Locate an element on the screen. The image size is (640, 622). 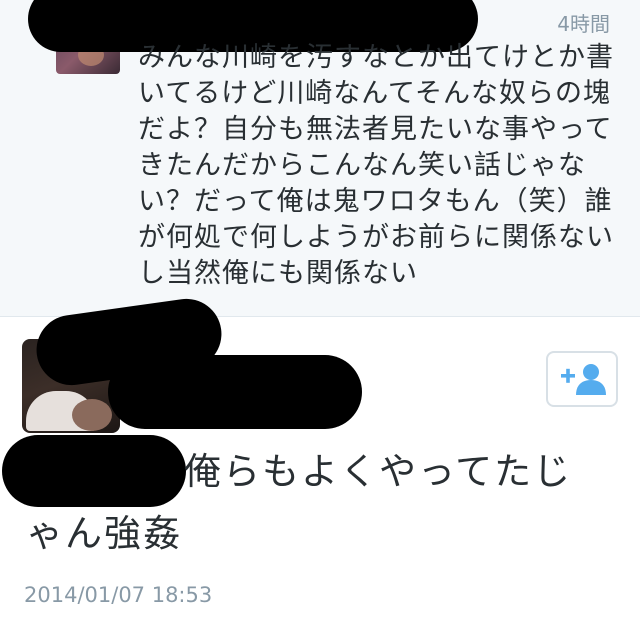
tweet-text: 俺らもよくやってたじゃん強姦 is located at coordinates (299, 502).